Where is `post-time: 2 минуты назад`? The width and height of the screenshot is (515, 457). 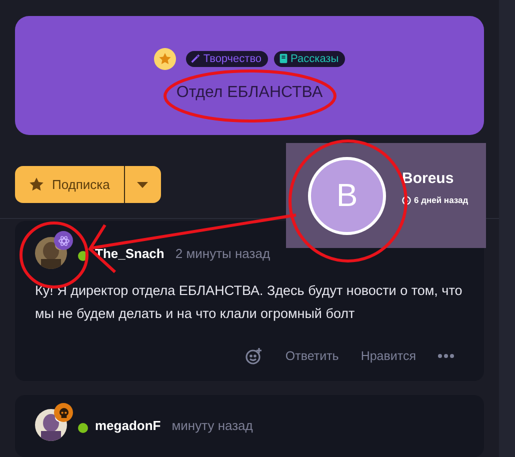
post-time: 2 минуты назад is located at coordinates (222, 253).